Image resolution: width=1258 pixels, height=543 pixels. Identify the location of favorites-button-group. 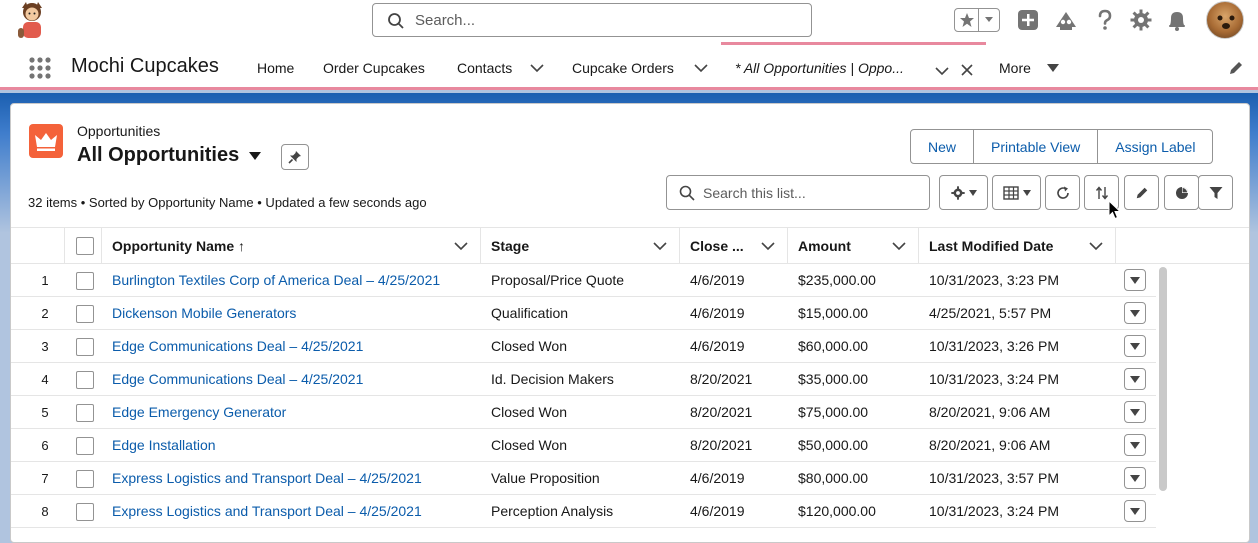
(977, 20).